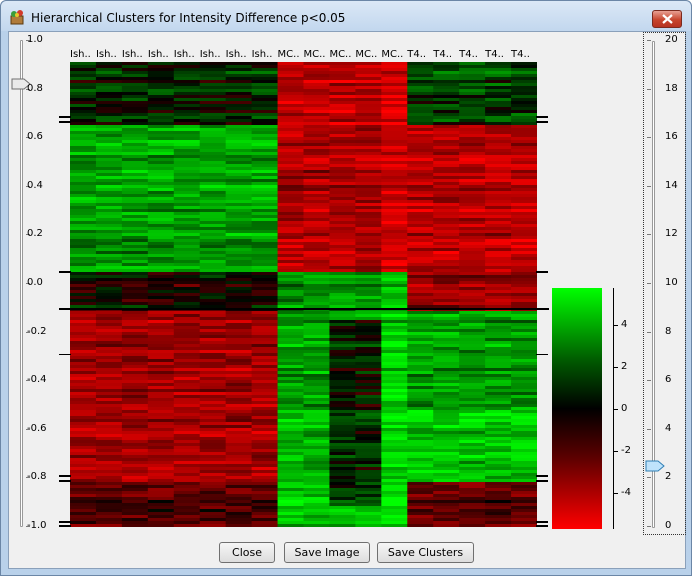 The width and height of the screenshot is (692, 576). What do you see at coordinates (35, 234) in the screenshot?
I see `left_slider-tick-label: 0.2` at bounding box center [35, 234].